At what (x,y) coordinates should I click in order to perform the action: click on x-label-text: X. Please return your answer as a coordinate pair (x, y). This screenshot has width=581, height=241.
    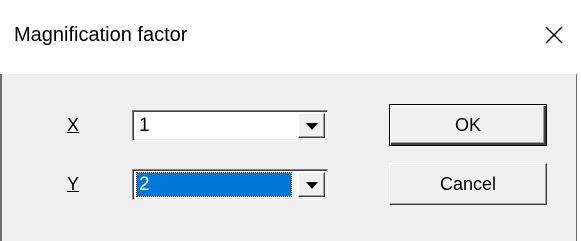
    Looking at the image, I should click on (73, 125).